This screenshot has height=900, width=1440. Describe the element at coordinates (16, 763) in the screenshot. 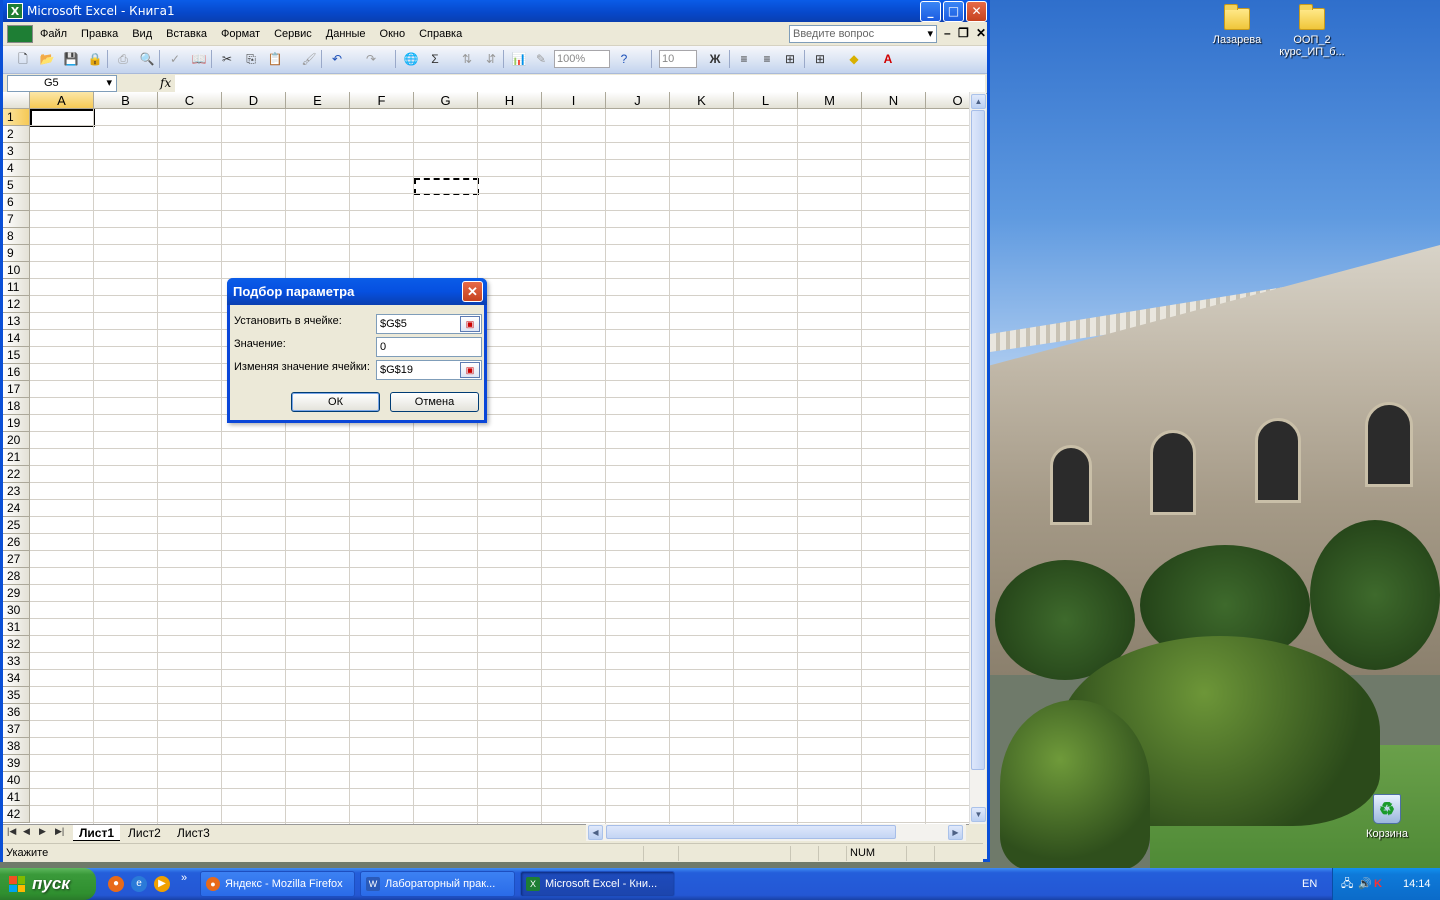

I see `row-header: 39` at that location.